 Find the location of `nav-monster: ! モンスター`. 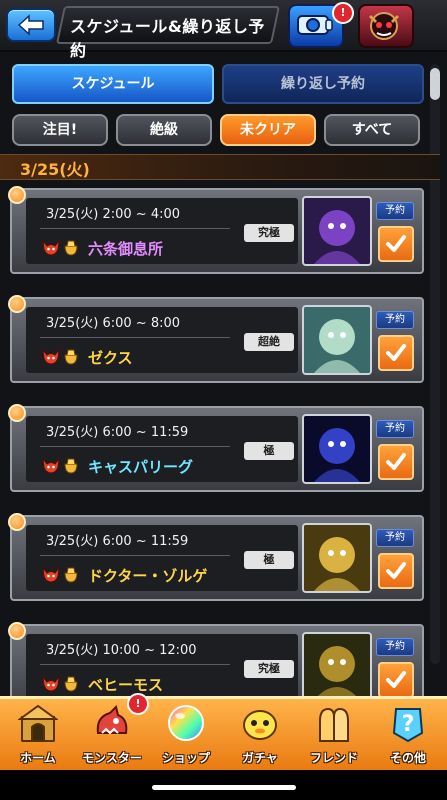

nav-monster: ! モンスター is located at coordinates (112, 733).